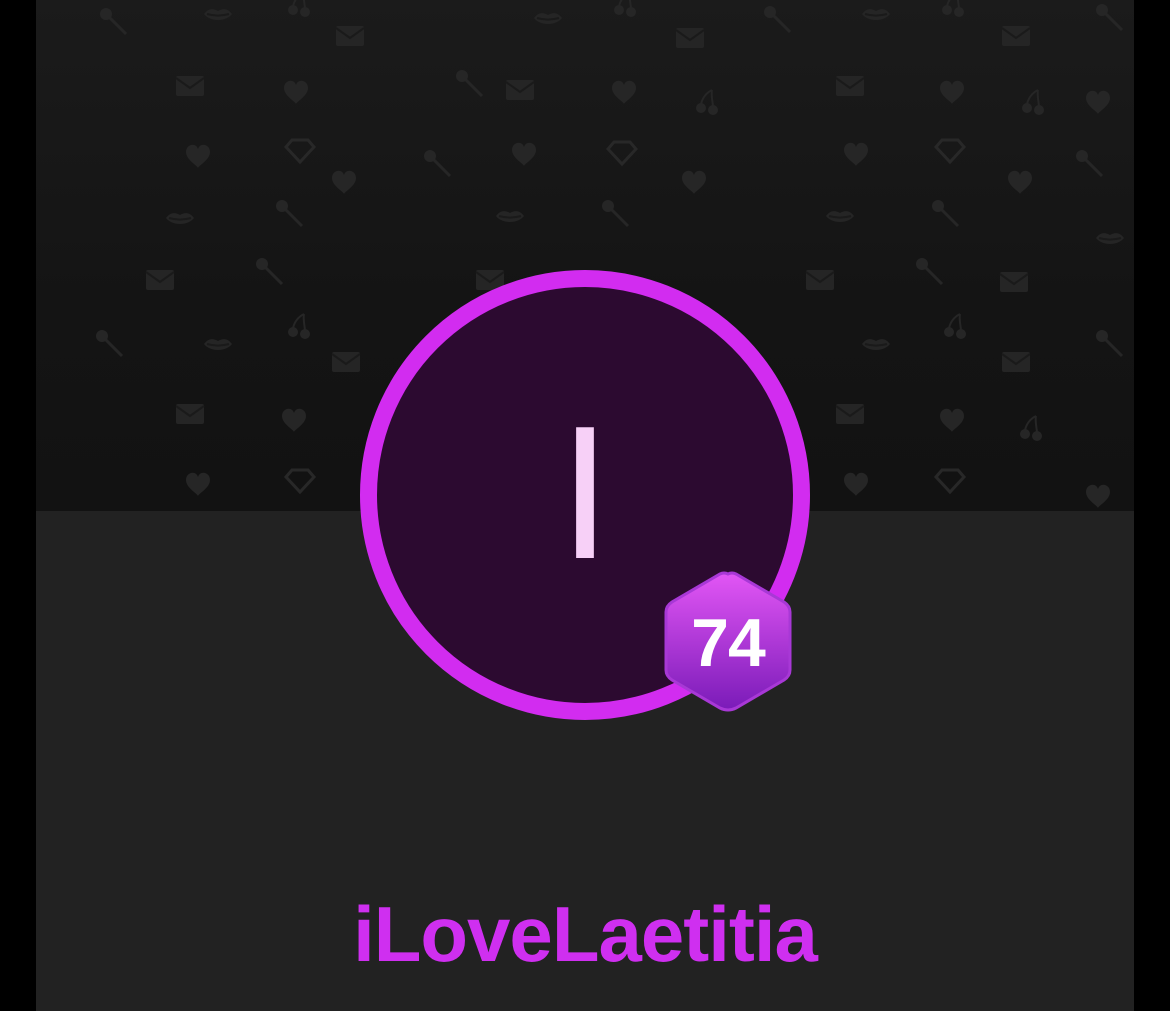 Image resolution: width=1170 pixels, height=1011 pixels. I want to click on level-badge: 74, so click(728, 641).